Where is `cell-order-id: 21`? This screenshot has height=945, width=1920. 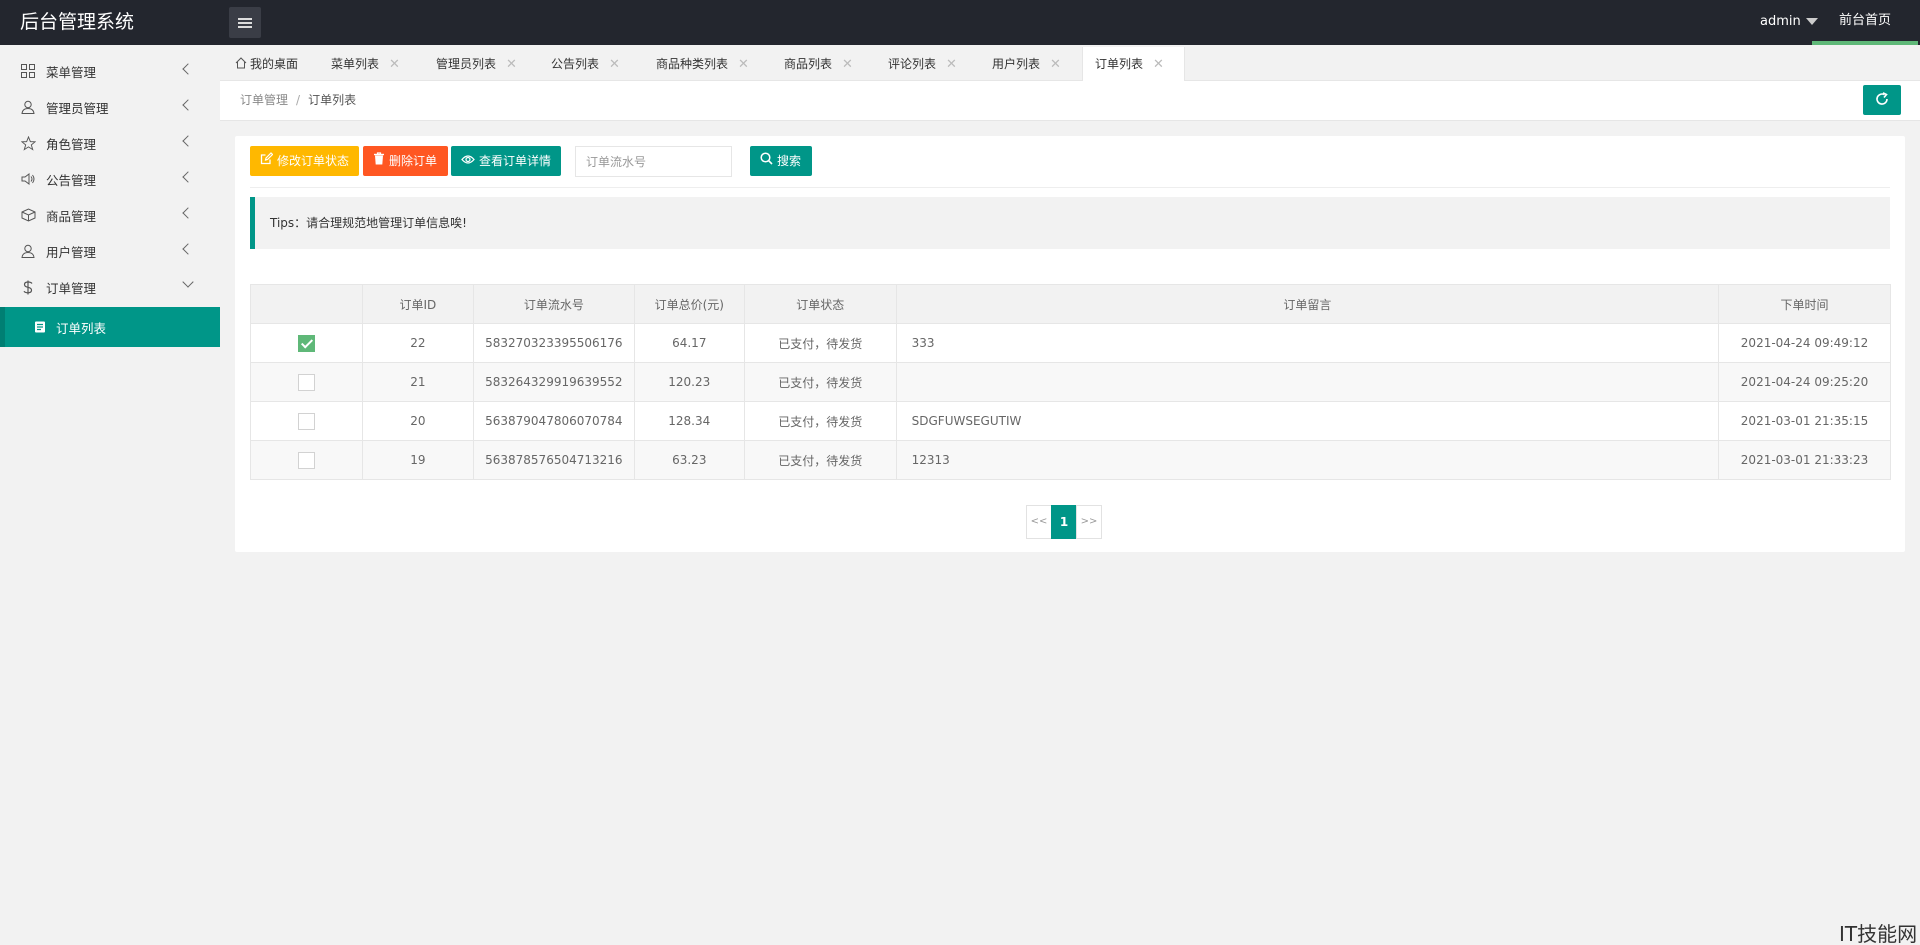
cell-order-id: 21 is located at coordinates (417, 382).